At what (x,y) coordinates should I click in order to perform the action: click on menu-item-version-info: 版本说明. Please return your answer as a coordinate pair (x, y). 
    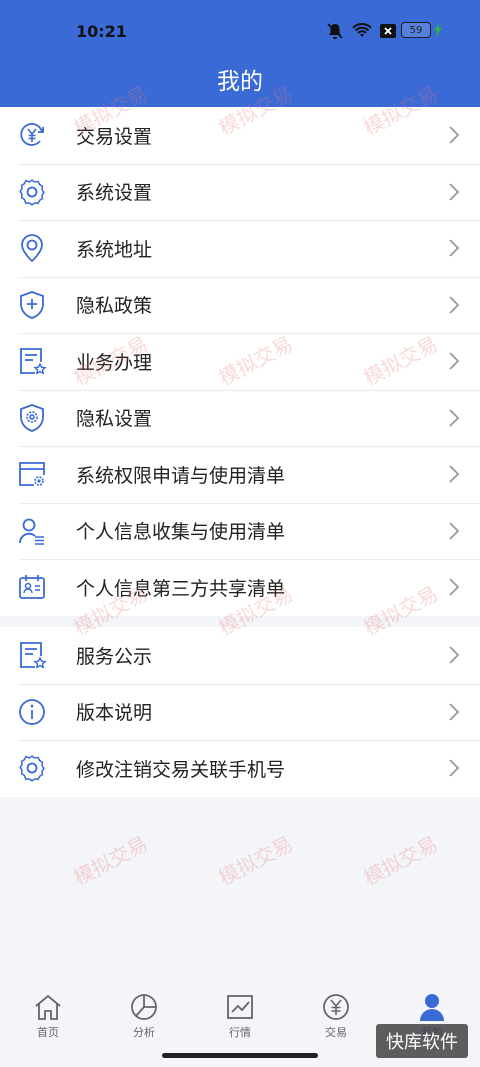
    Looking at the image, I should click on (240, 712).